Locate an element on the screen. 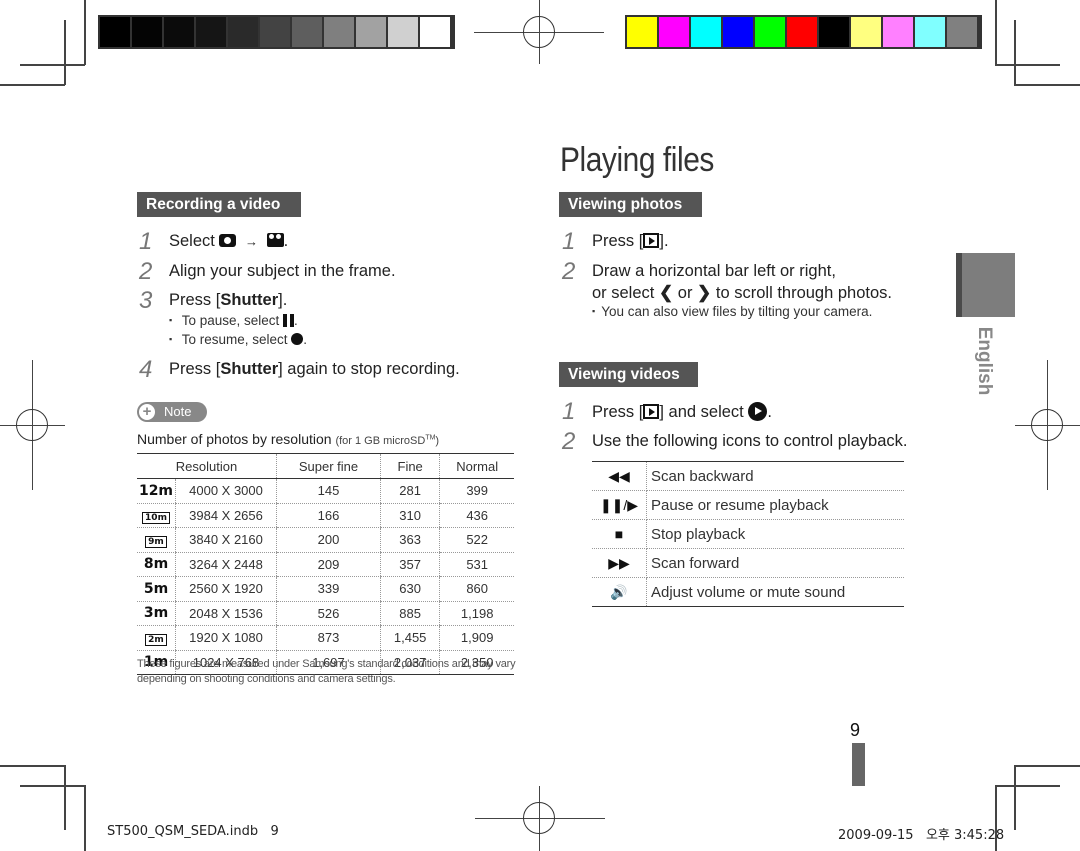 The width and height of the screenshot is (1080, 851). resolution-cell: 3264 X 2448 is located at coordinates (226, 564).